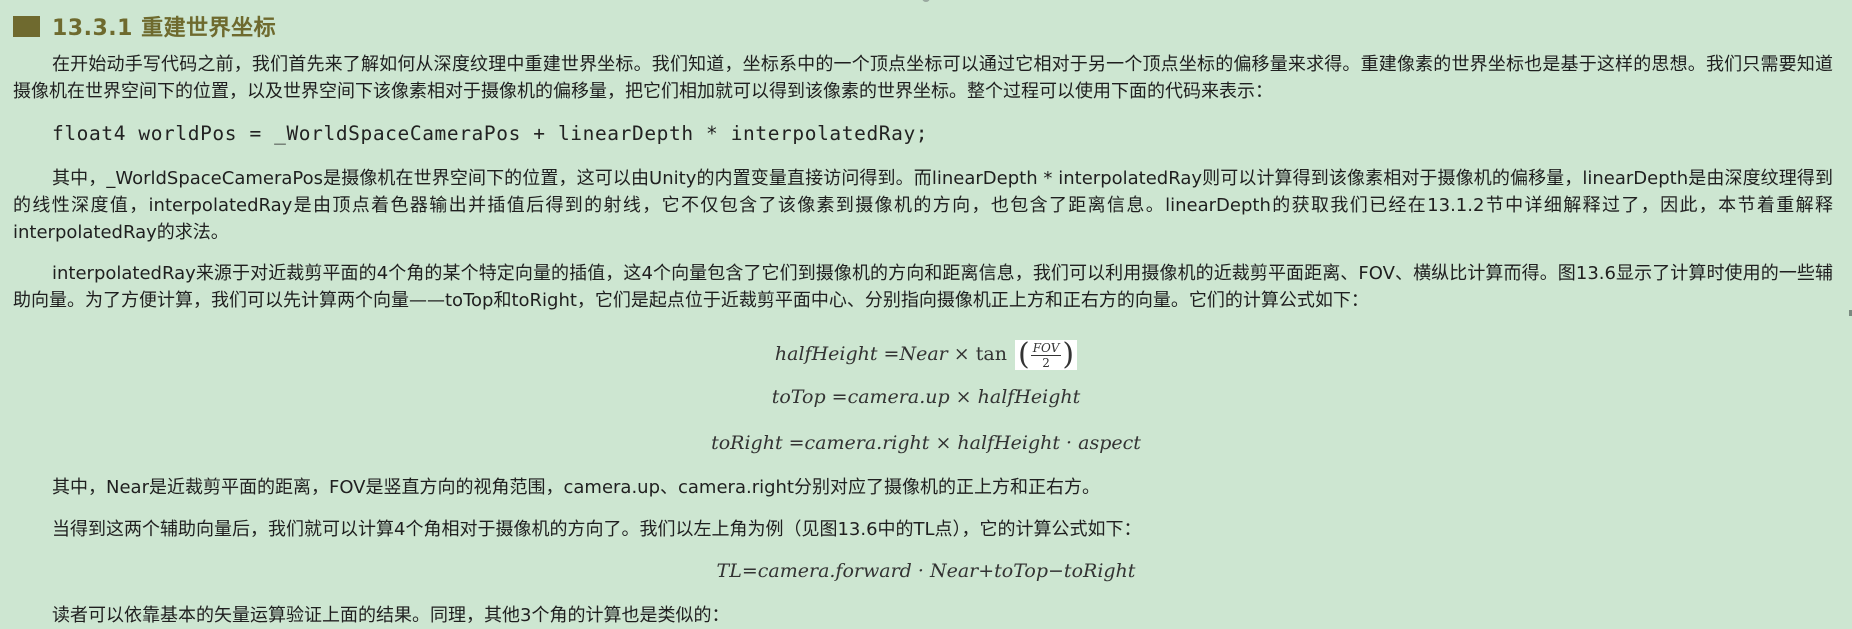 The image size is (1852, 629). What do you see at coordinates (991, 354) in the screenshot?
I see `formula-tan: tan` at bounding box center [991, 354].